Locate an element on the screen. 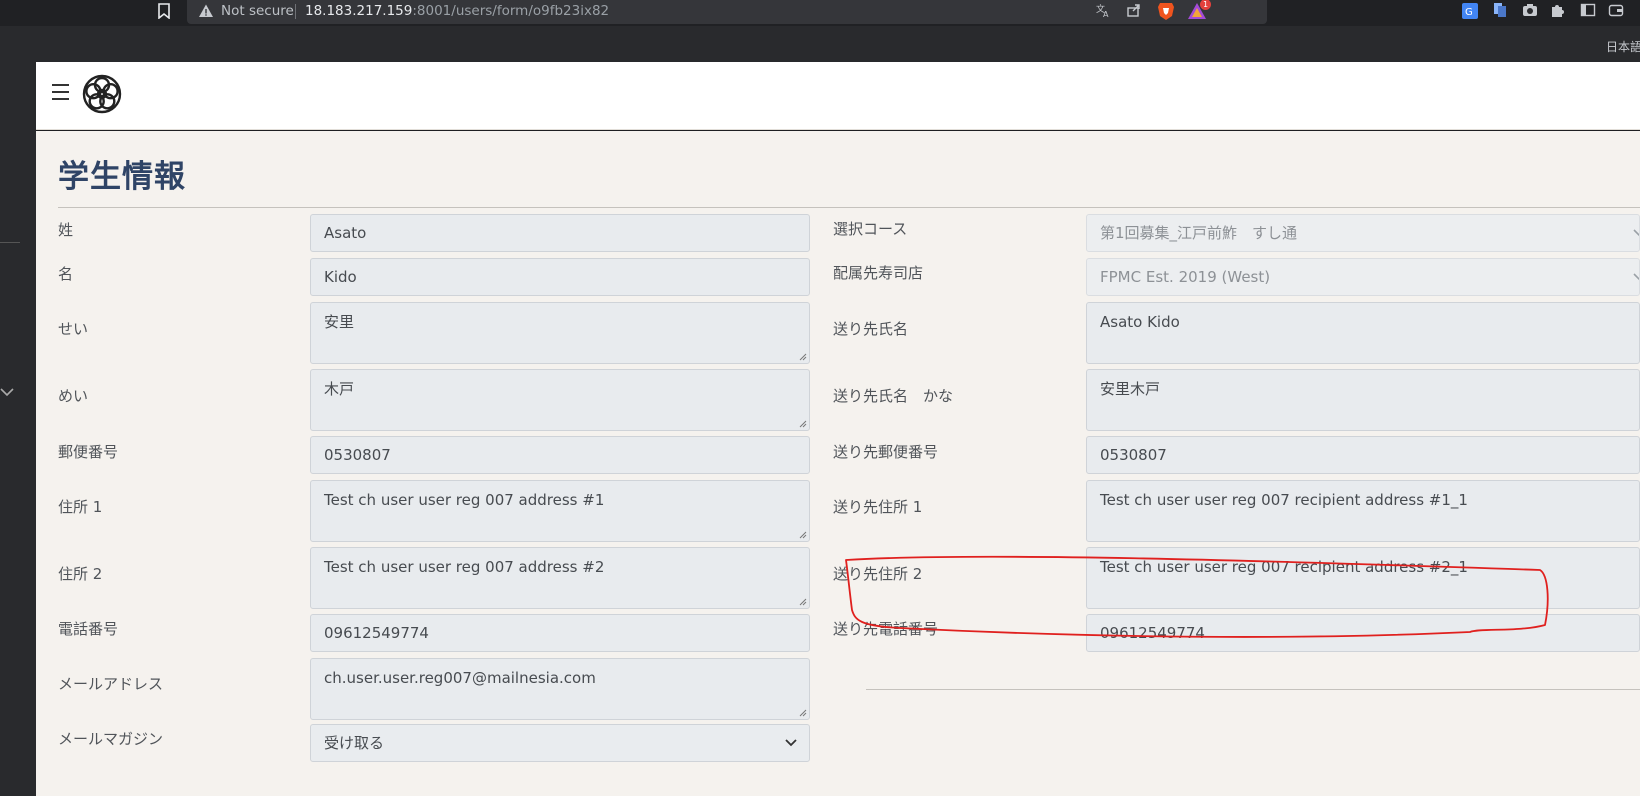 Image resolution: width=1640 pixels, height=796 pixels. email-value: ch.user.user.reg007@mailnesia.com is located at coordinates (460, 678).